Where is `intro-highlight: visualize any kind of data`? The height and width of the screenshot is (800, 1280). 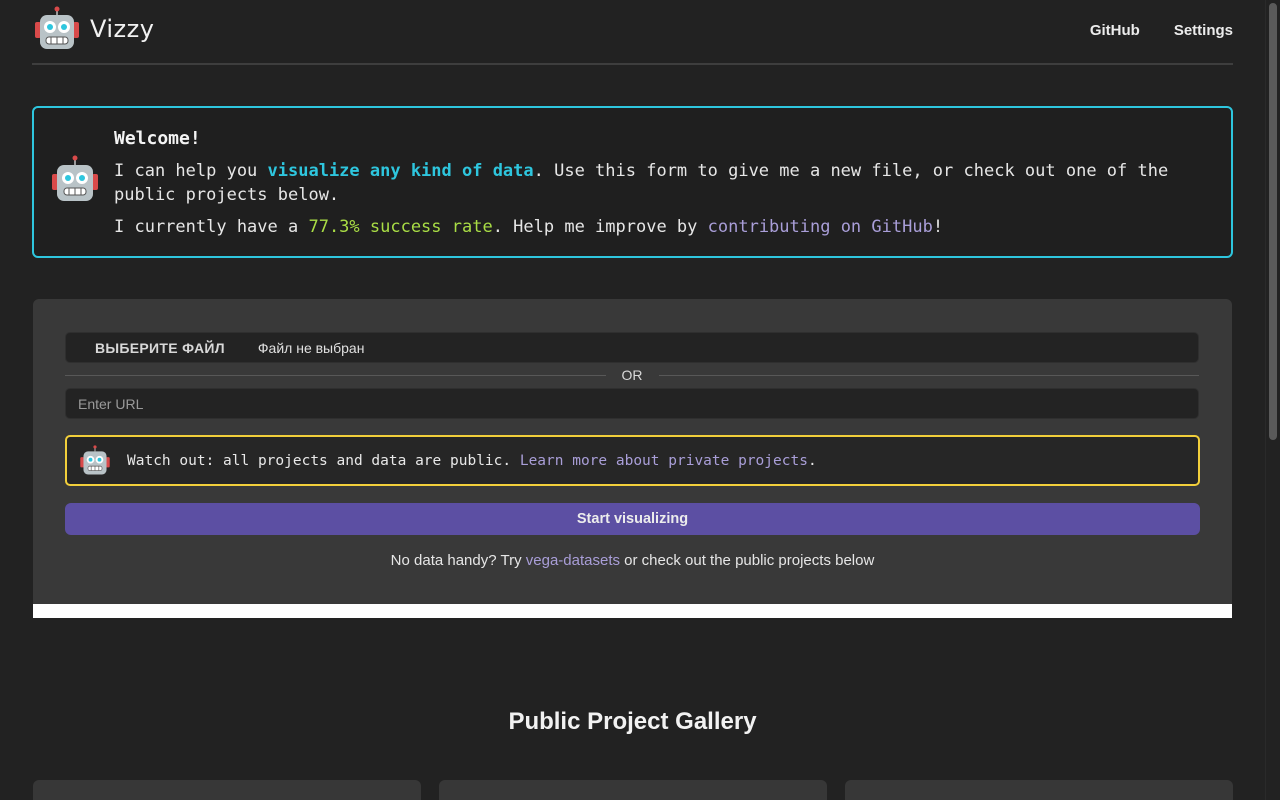
intro-highlight: visualize any kind of data is located at coordinates (400, 171).